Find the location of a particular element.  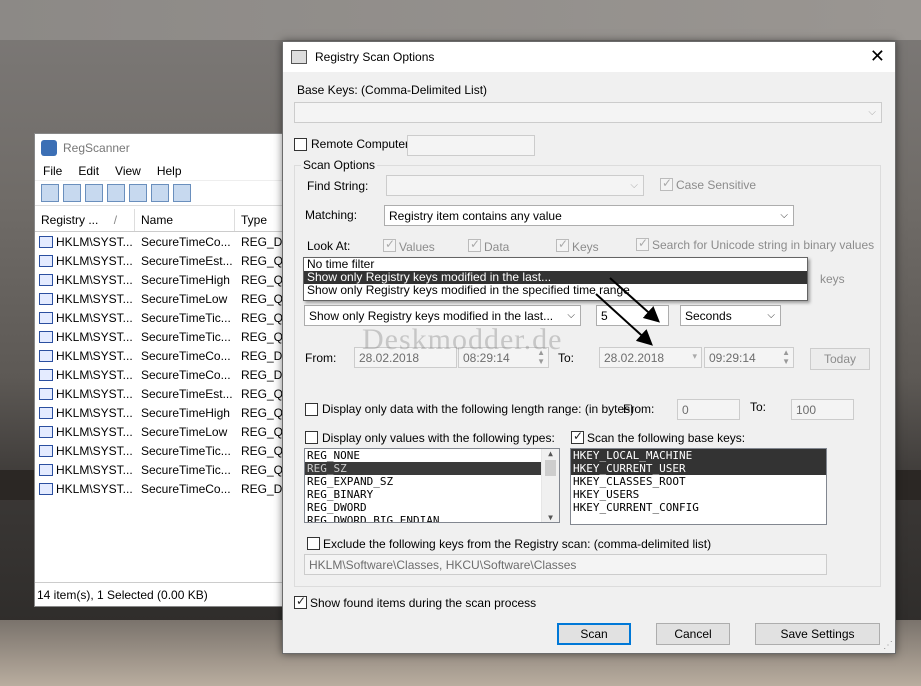

annotation-arrows is located at coordinates (627, 311).